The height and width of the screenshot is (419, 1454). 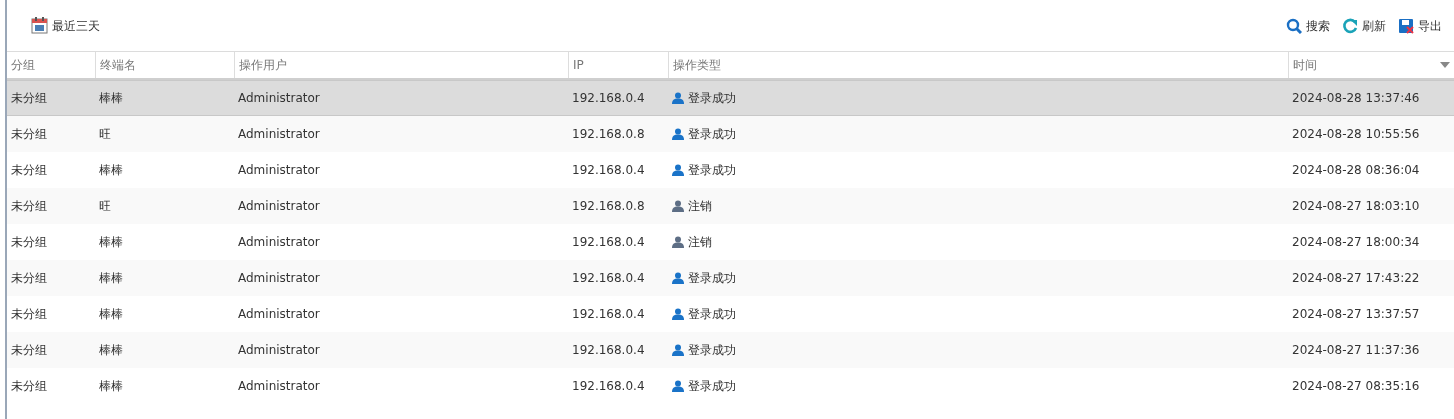 I want to click on column-header: 终端名, so click(x=164, y=65).